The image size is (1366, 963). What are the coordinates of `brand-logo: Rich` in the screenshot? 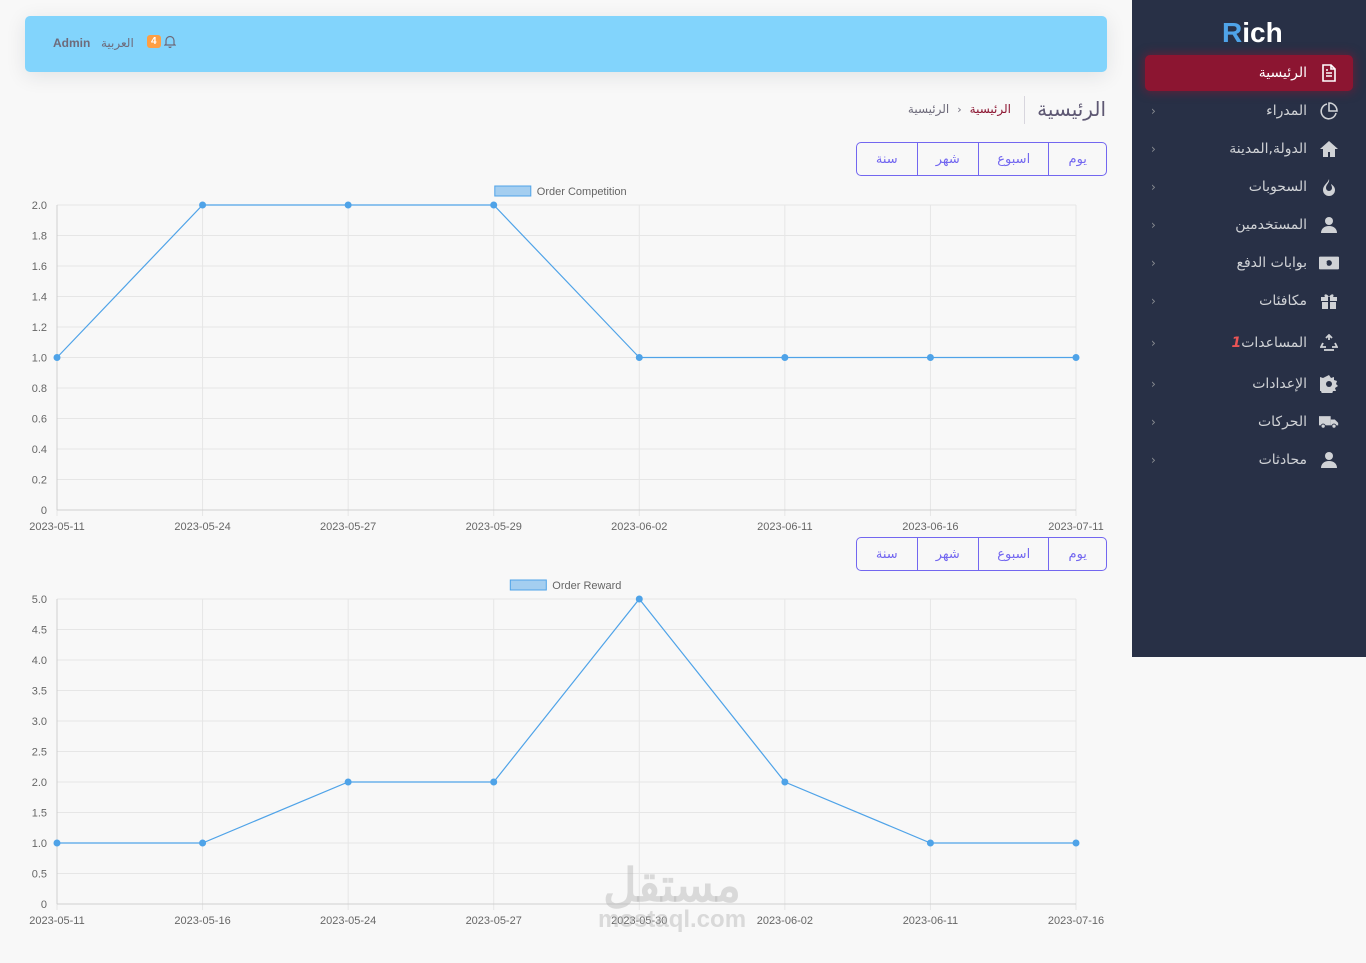 It's located at (1252, 32).